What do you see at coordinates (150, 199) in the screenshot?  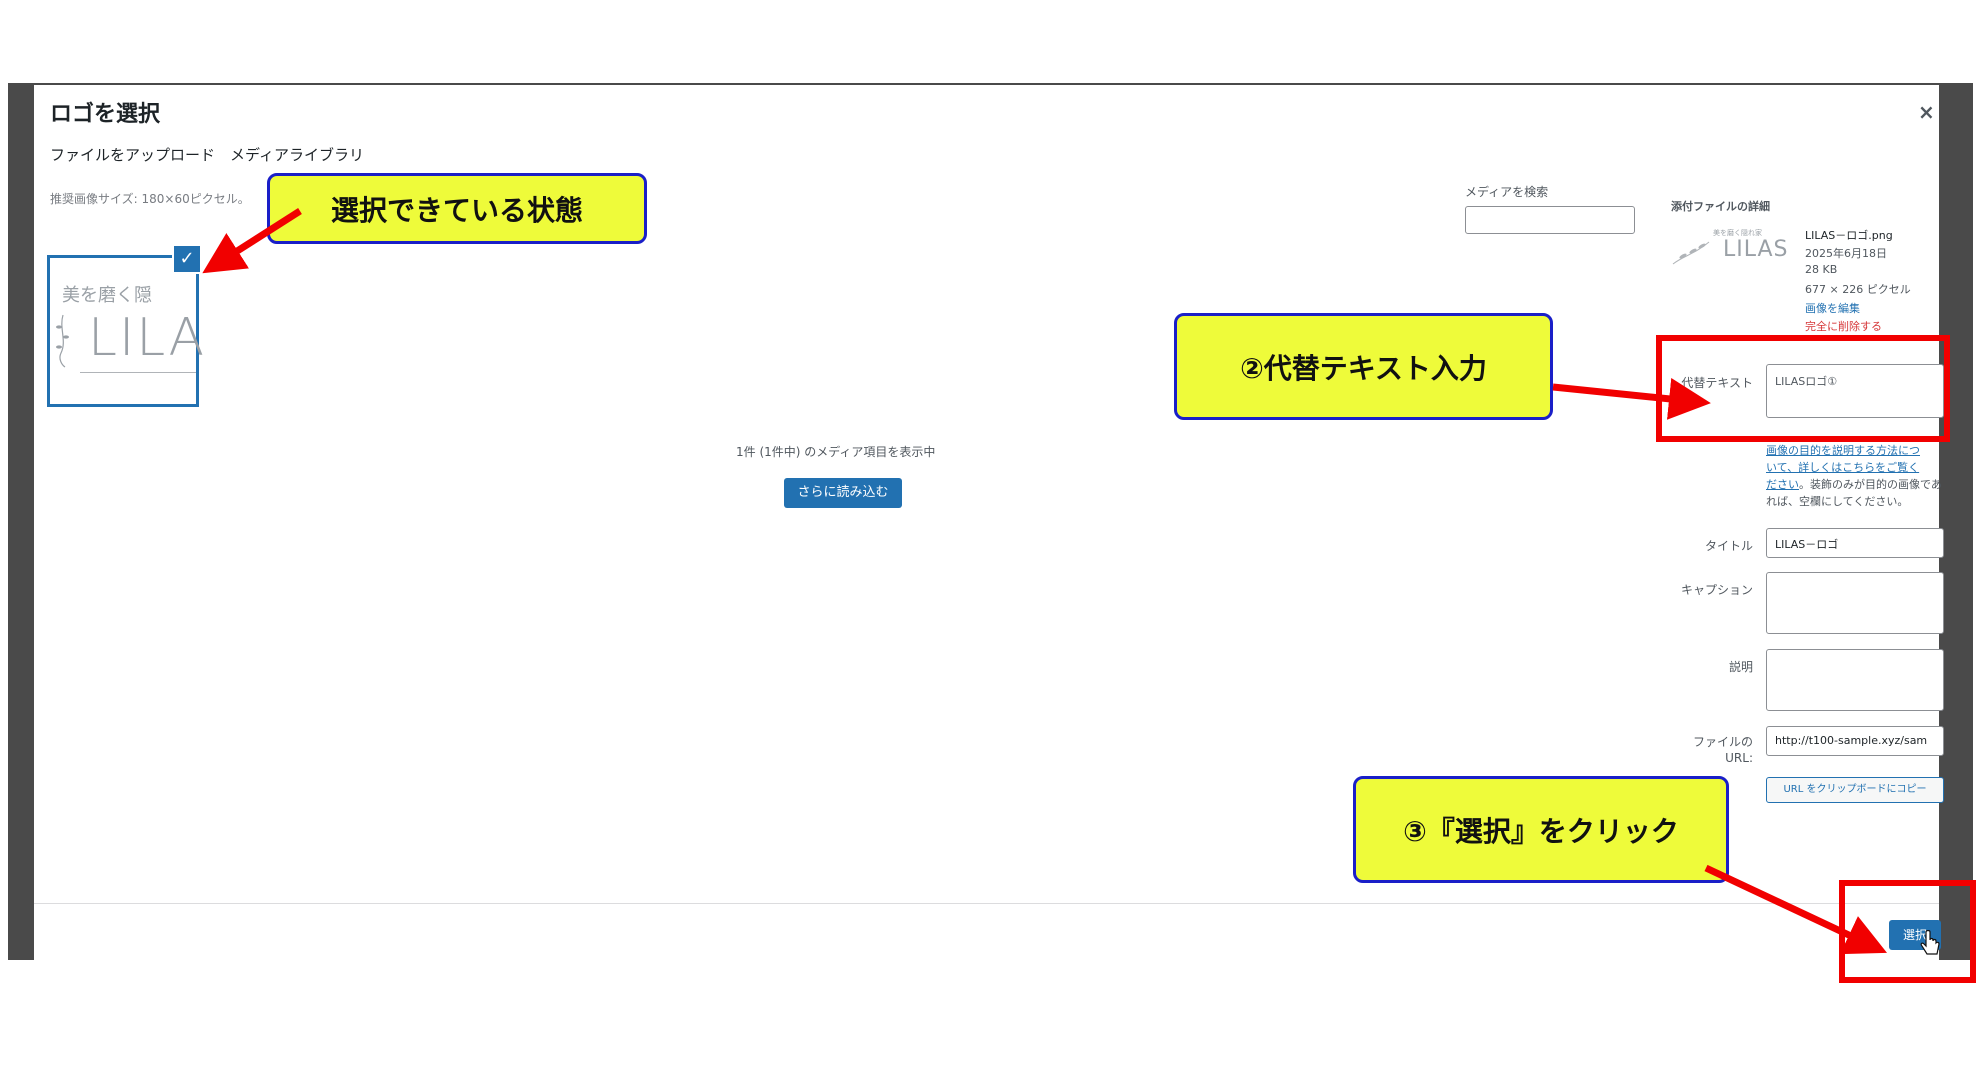 I see `recommended-size-note: 推奨画像サイズ: 180×60ピクセル。` at bounding box center [150, 199].